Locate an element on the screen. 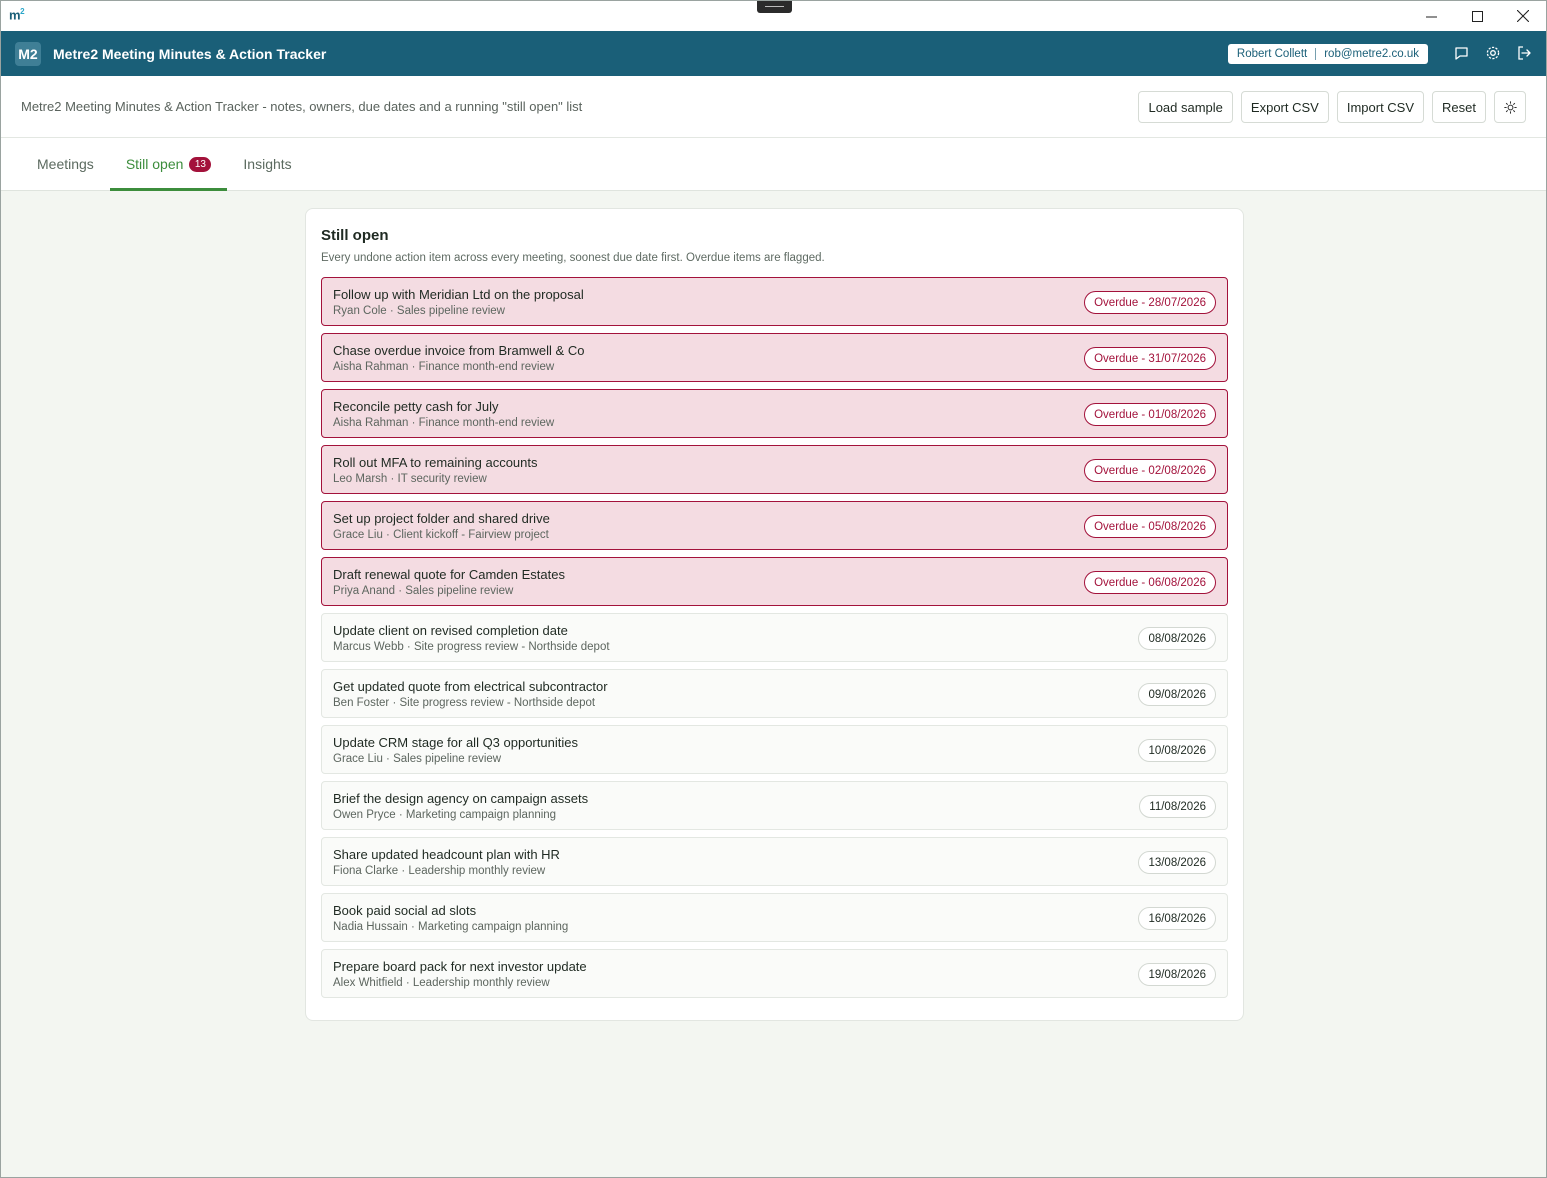  action-item-meta: Grace Liu · Sales pipeline review is located at coordinates (417, 759).